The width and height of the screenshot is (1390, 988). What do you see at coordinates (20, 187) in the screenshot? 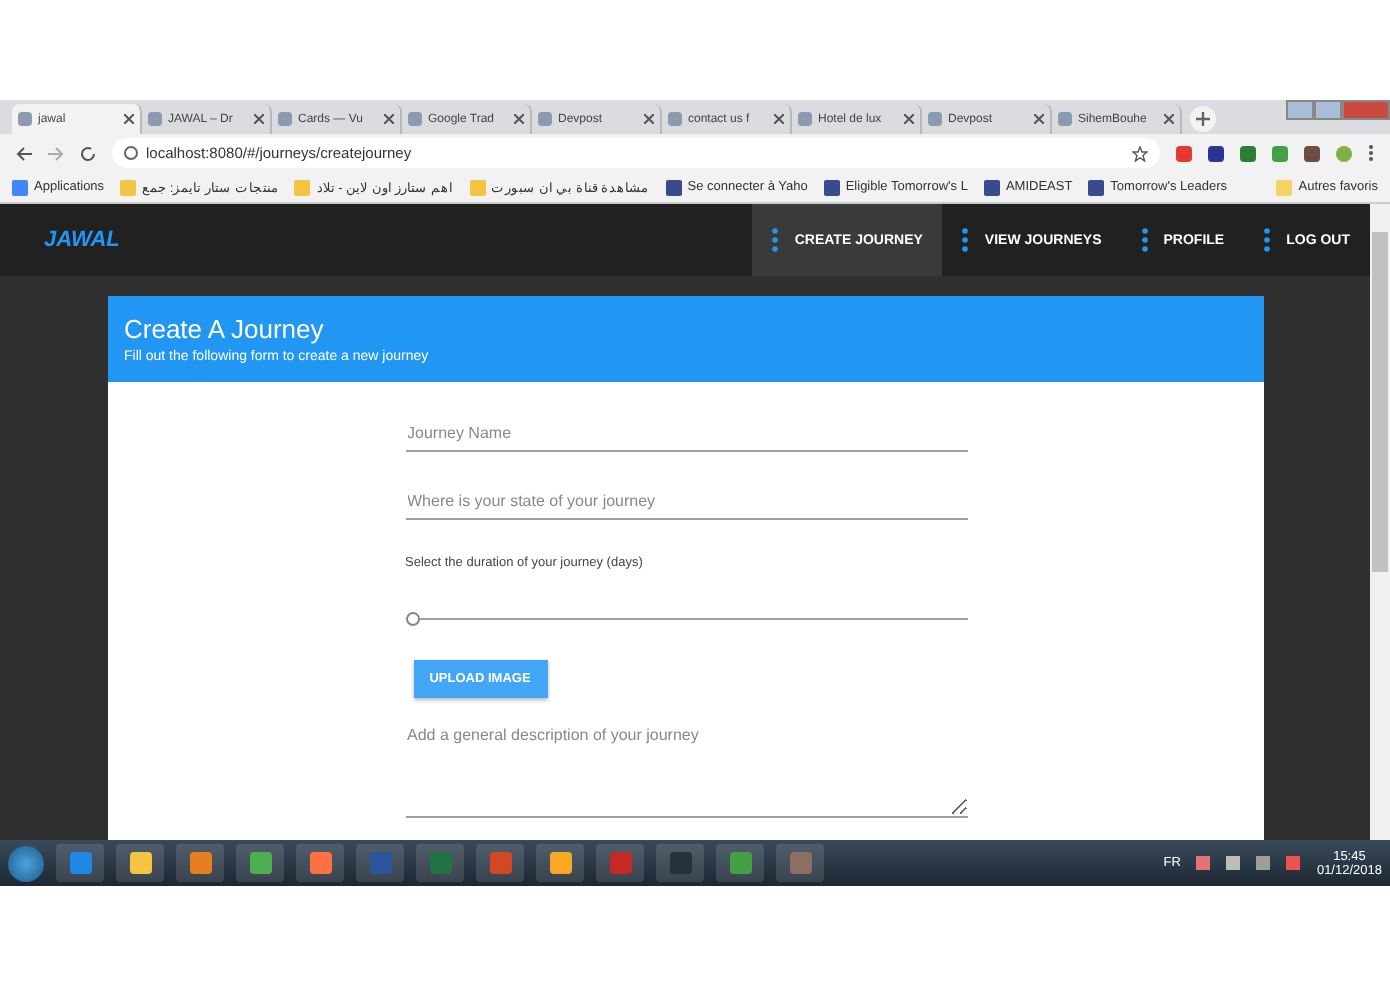
I see `apps-icon` at bounding box center [20, 187].